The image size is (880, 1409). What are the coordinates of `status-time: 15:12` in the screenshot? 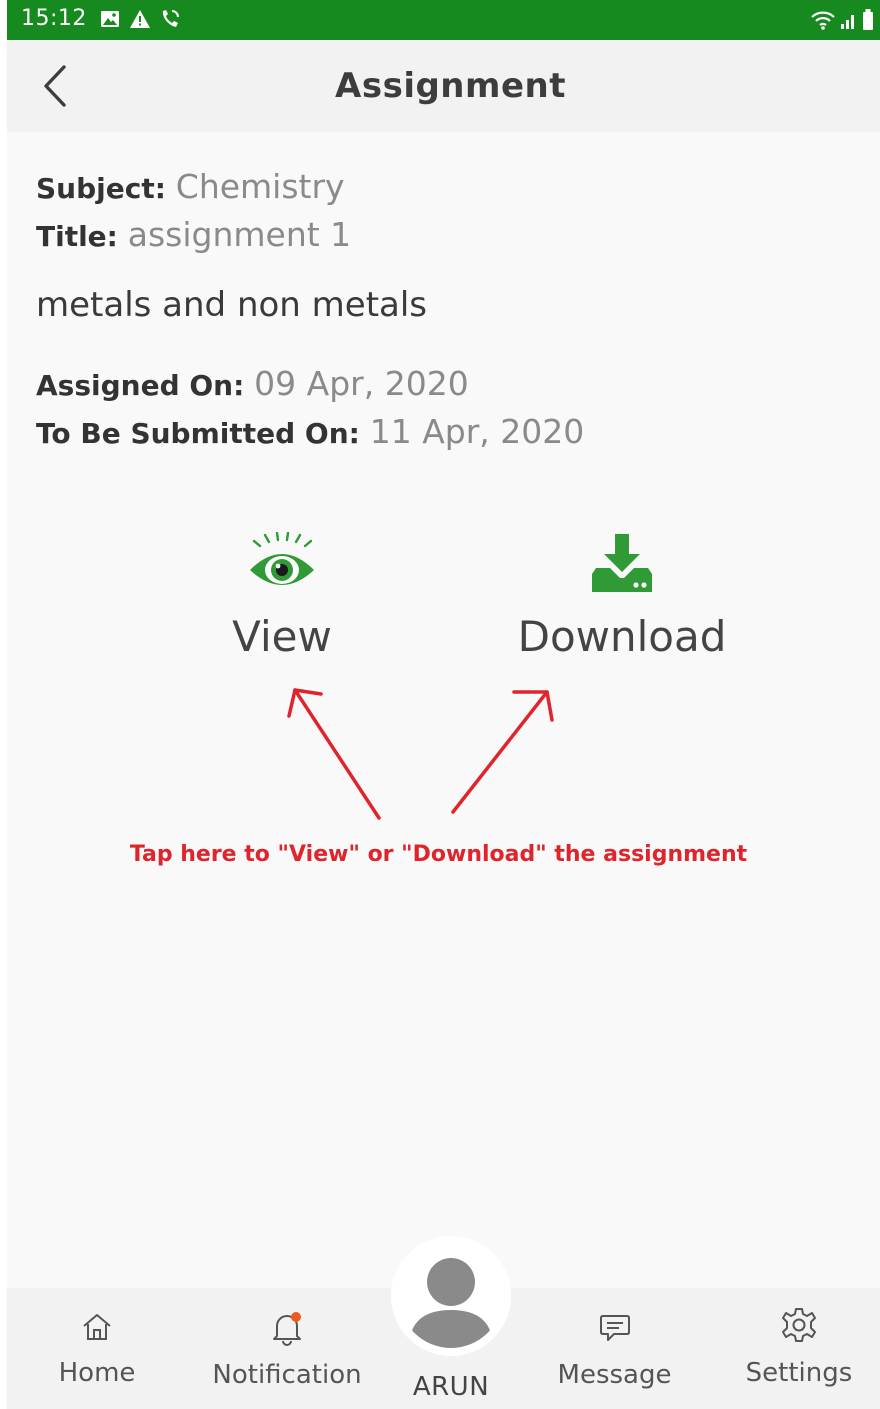 It's located at (54, 18).